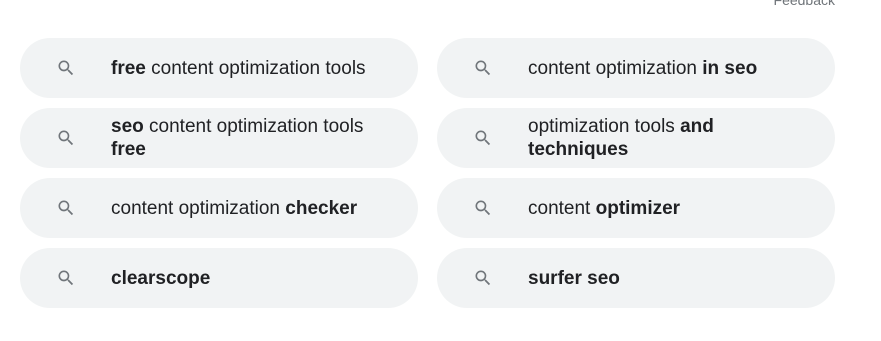 The height and width of the screenshot is (341, 881). I want to click on suggestion-text: surfer seo, so click(589, 278).